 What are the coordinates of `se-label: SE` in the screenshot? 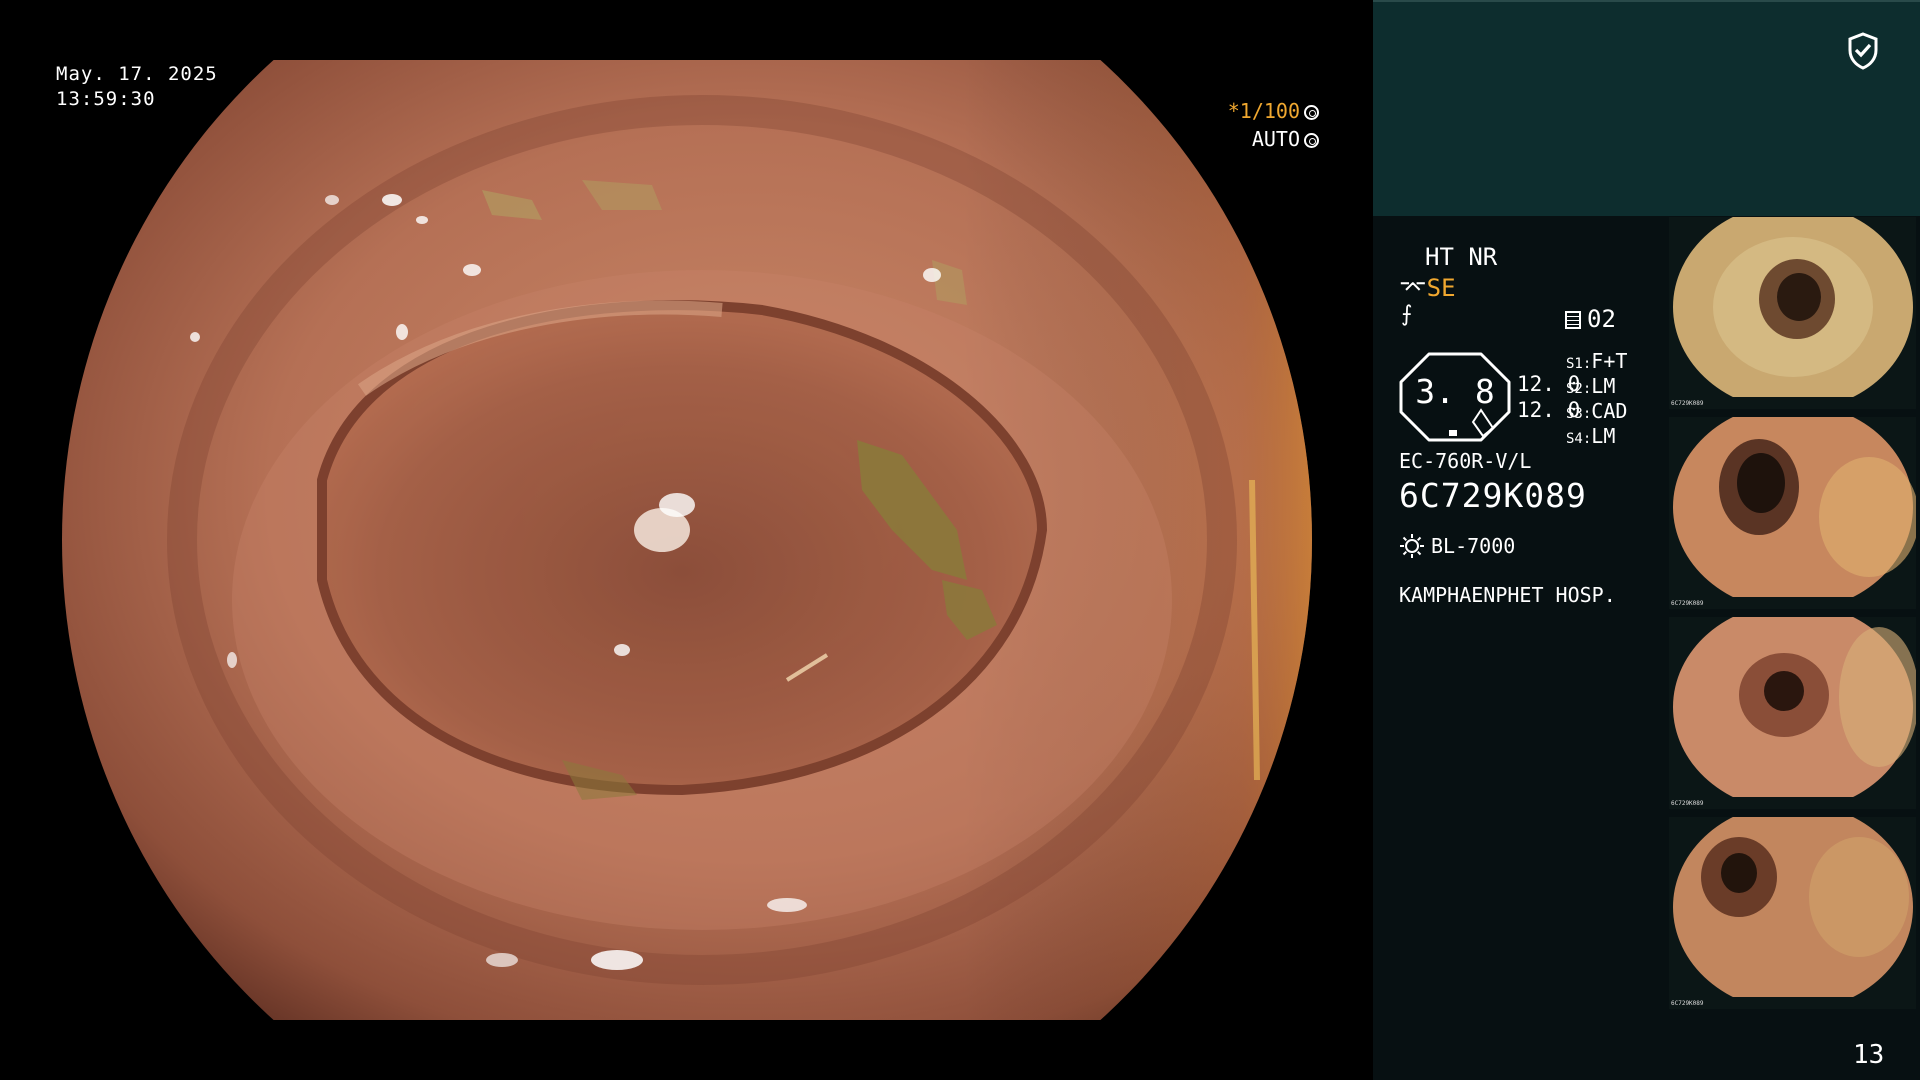 It's located at (1441, 288).